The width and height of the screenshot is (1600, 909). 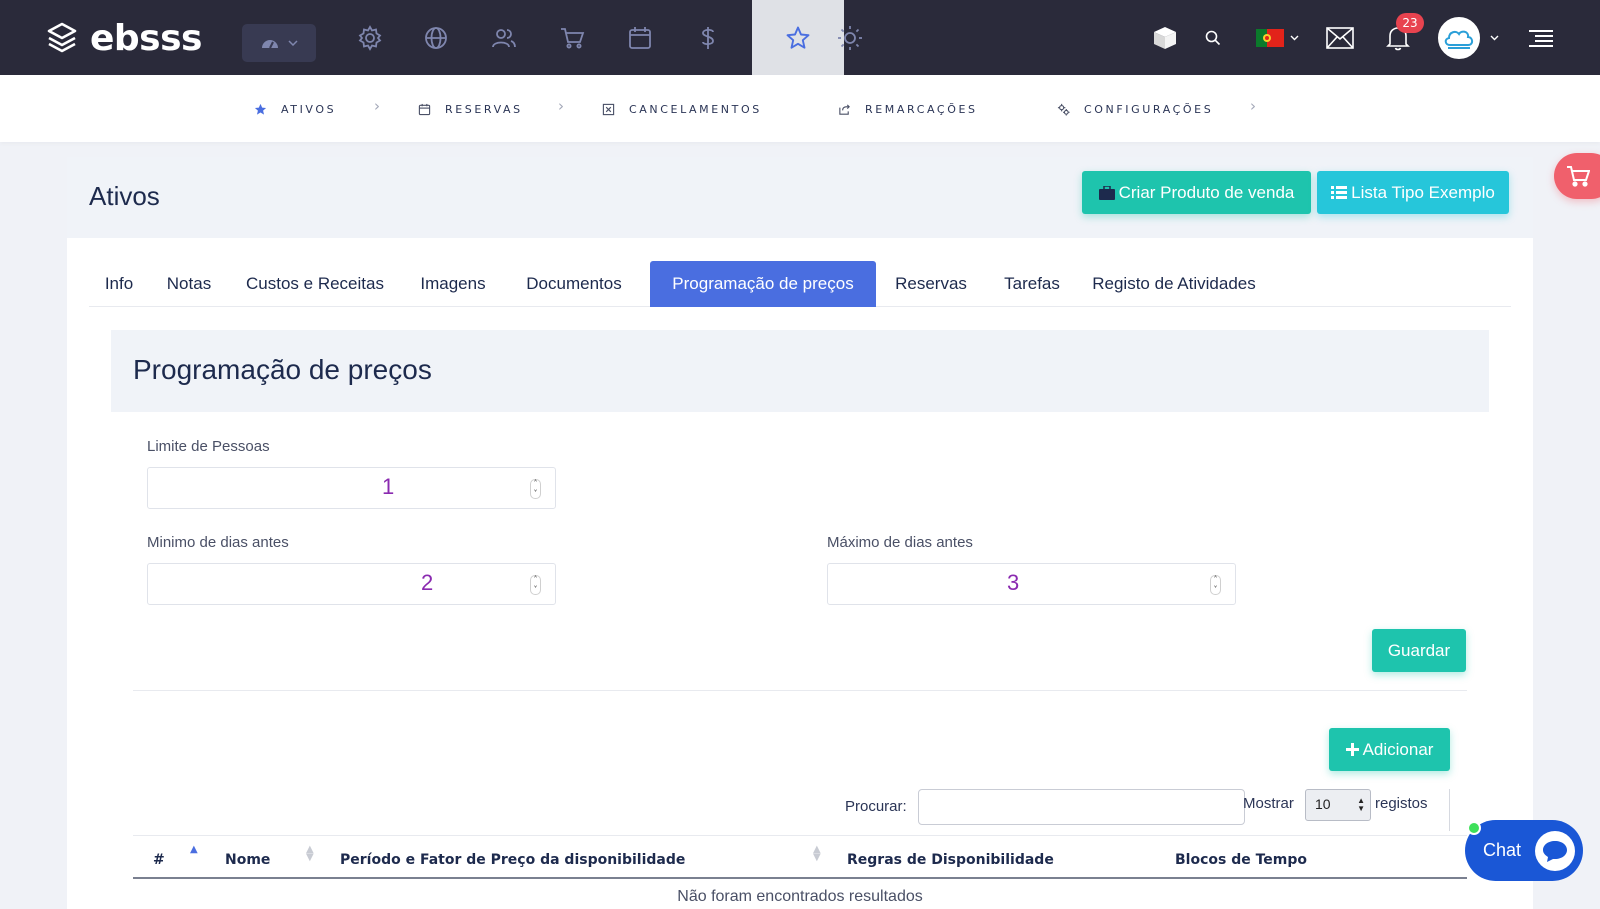 I want to click on calendar-icon, so click(x=640, y=37).